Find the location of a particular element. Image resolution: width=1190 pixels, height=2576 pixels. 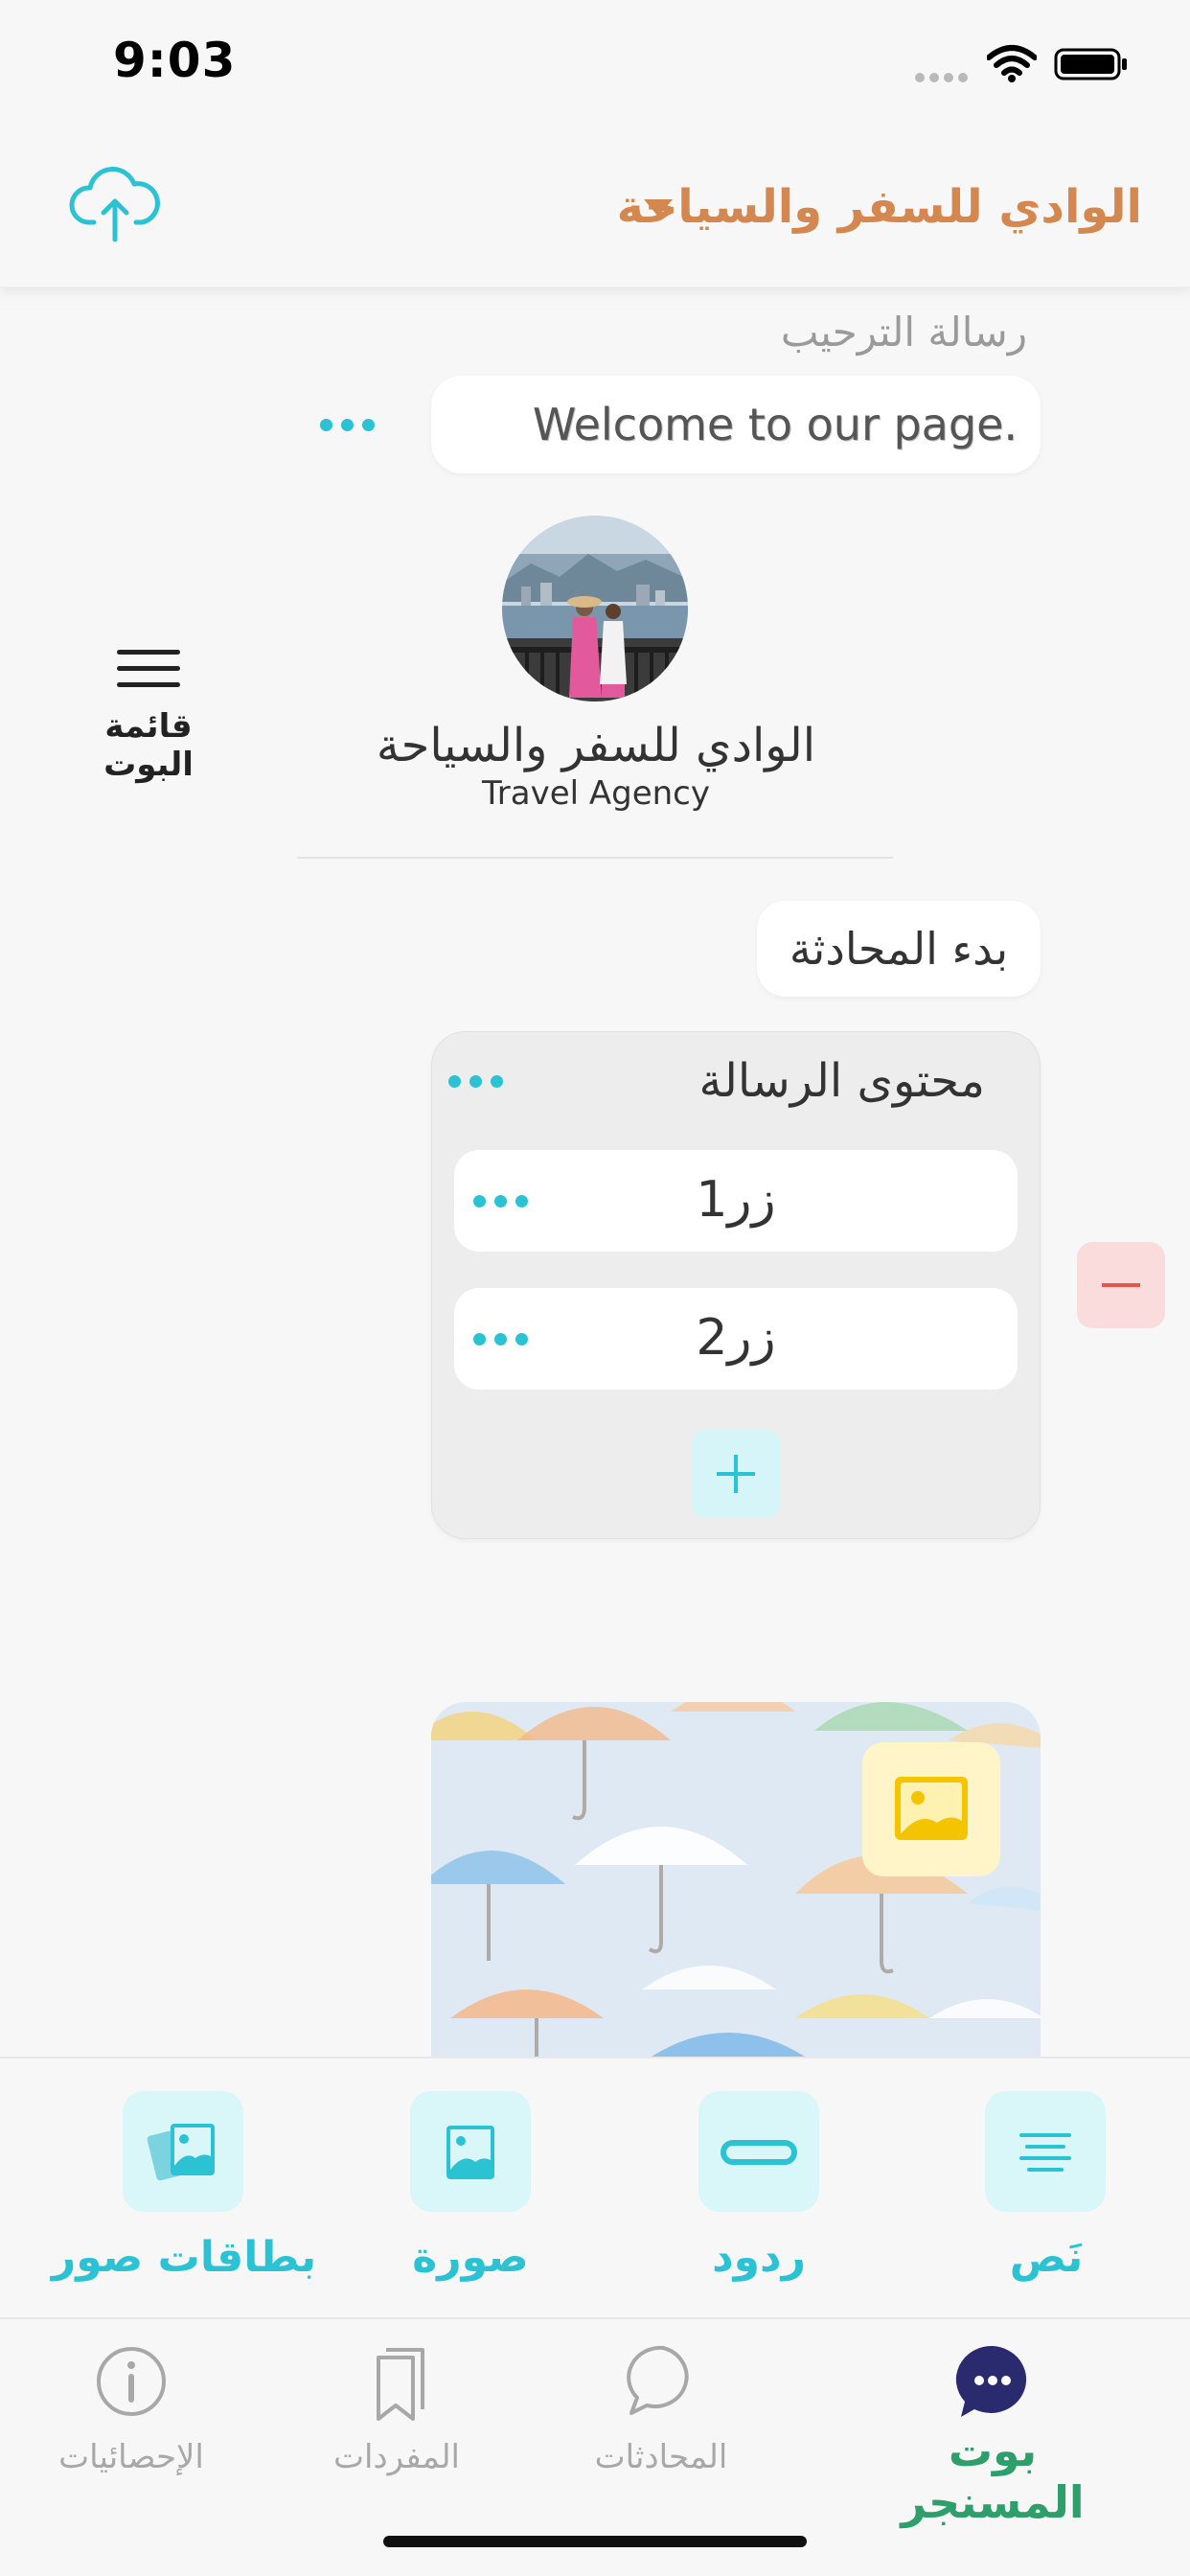

add-image-cards-button is located at coordinates (183, 2151).